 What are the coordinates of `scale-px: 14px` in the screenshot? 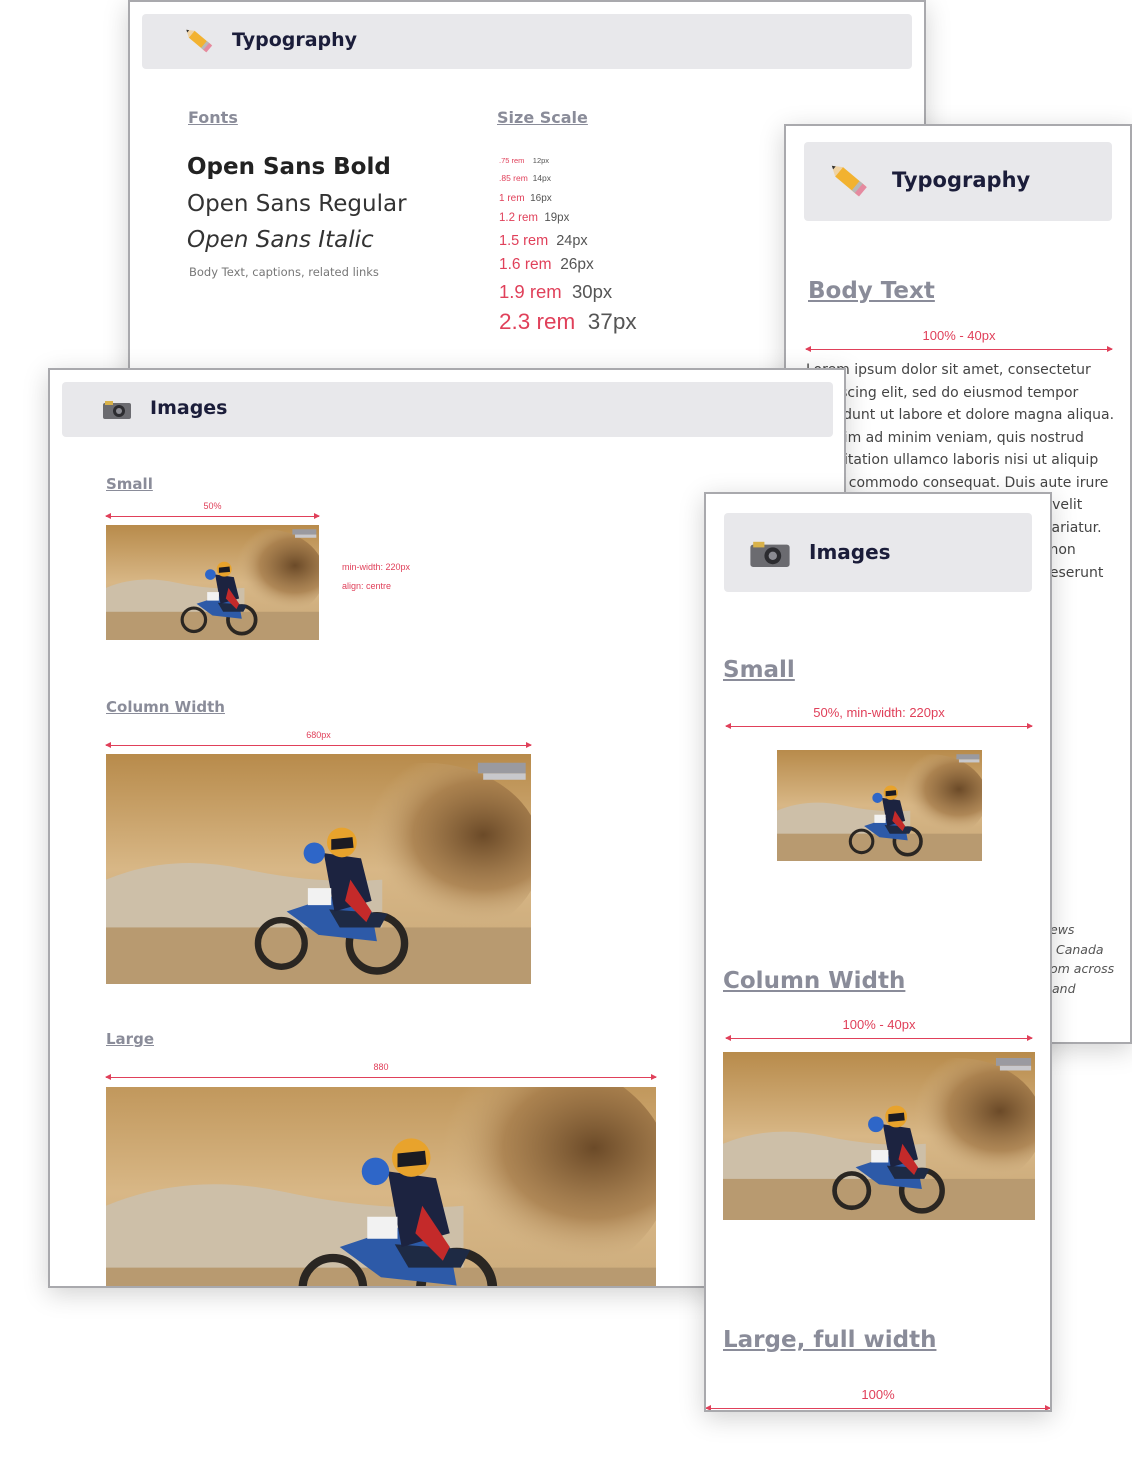 It's located at (541, 178).